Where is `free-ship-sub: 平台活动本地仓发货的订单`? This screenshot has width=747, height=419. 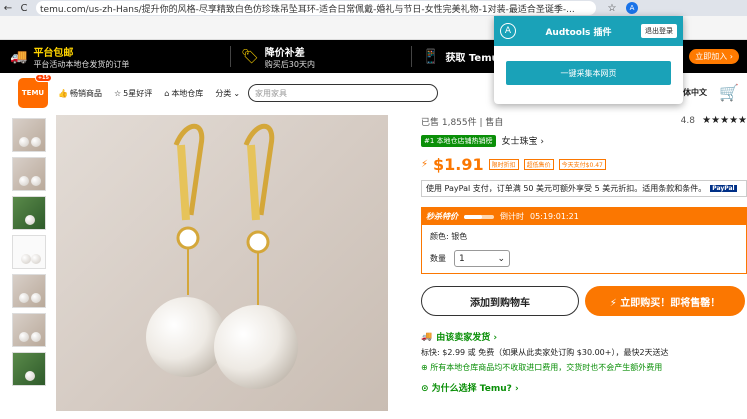
free-ship-sub: 平台活动本地仓发货的订单 is located at coordinates (81, 64).